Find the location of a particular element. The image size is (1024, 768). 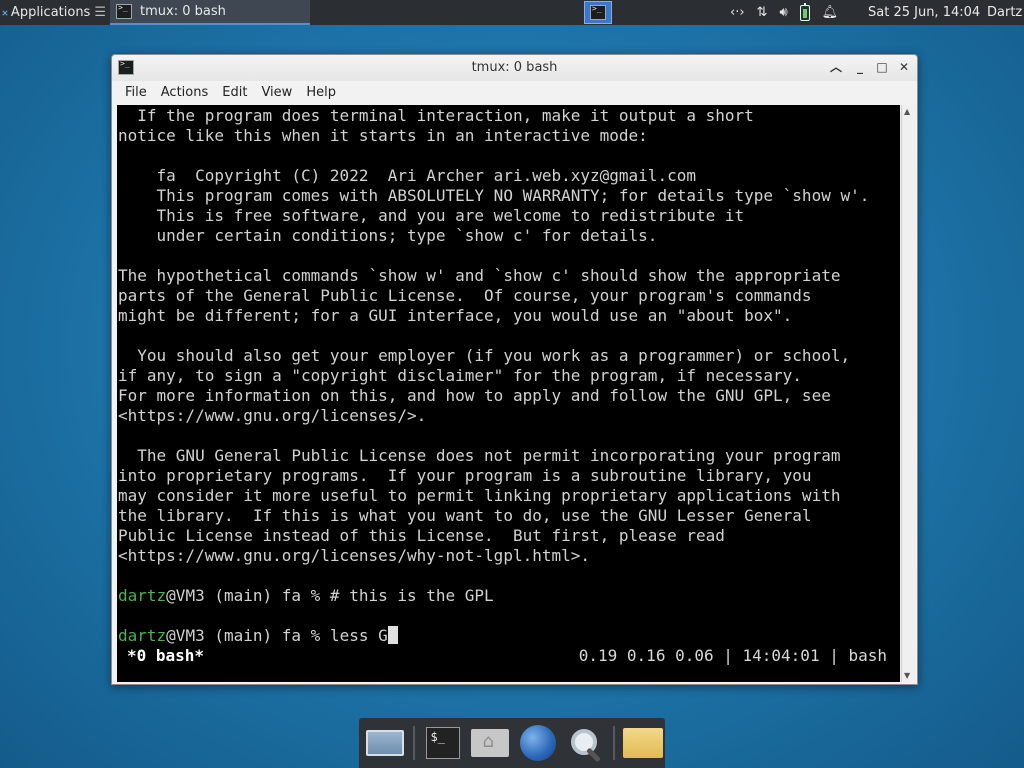

text-cursor is located at coordinates (392, 635).